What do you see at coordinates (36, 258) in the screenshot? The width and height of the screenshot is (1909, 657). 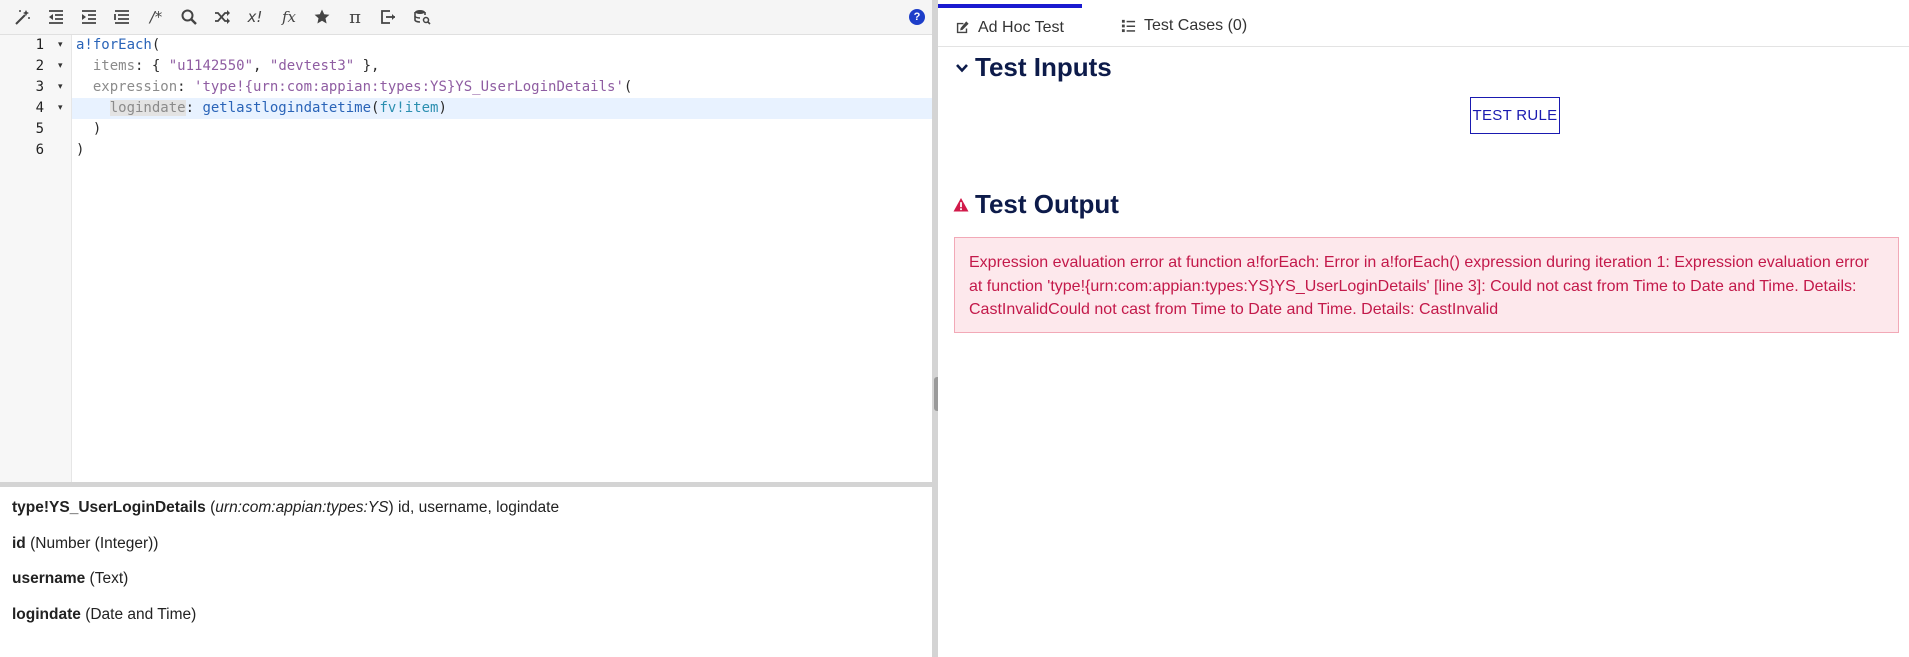 I see `line-number-gutter: 1 2 3 4 5 6 ▾ ▾ ▾ ▾` at bounding box center [36, 258].